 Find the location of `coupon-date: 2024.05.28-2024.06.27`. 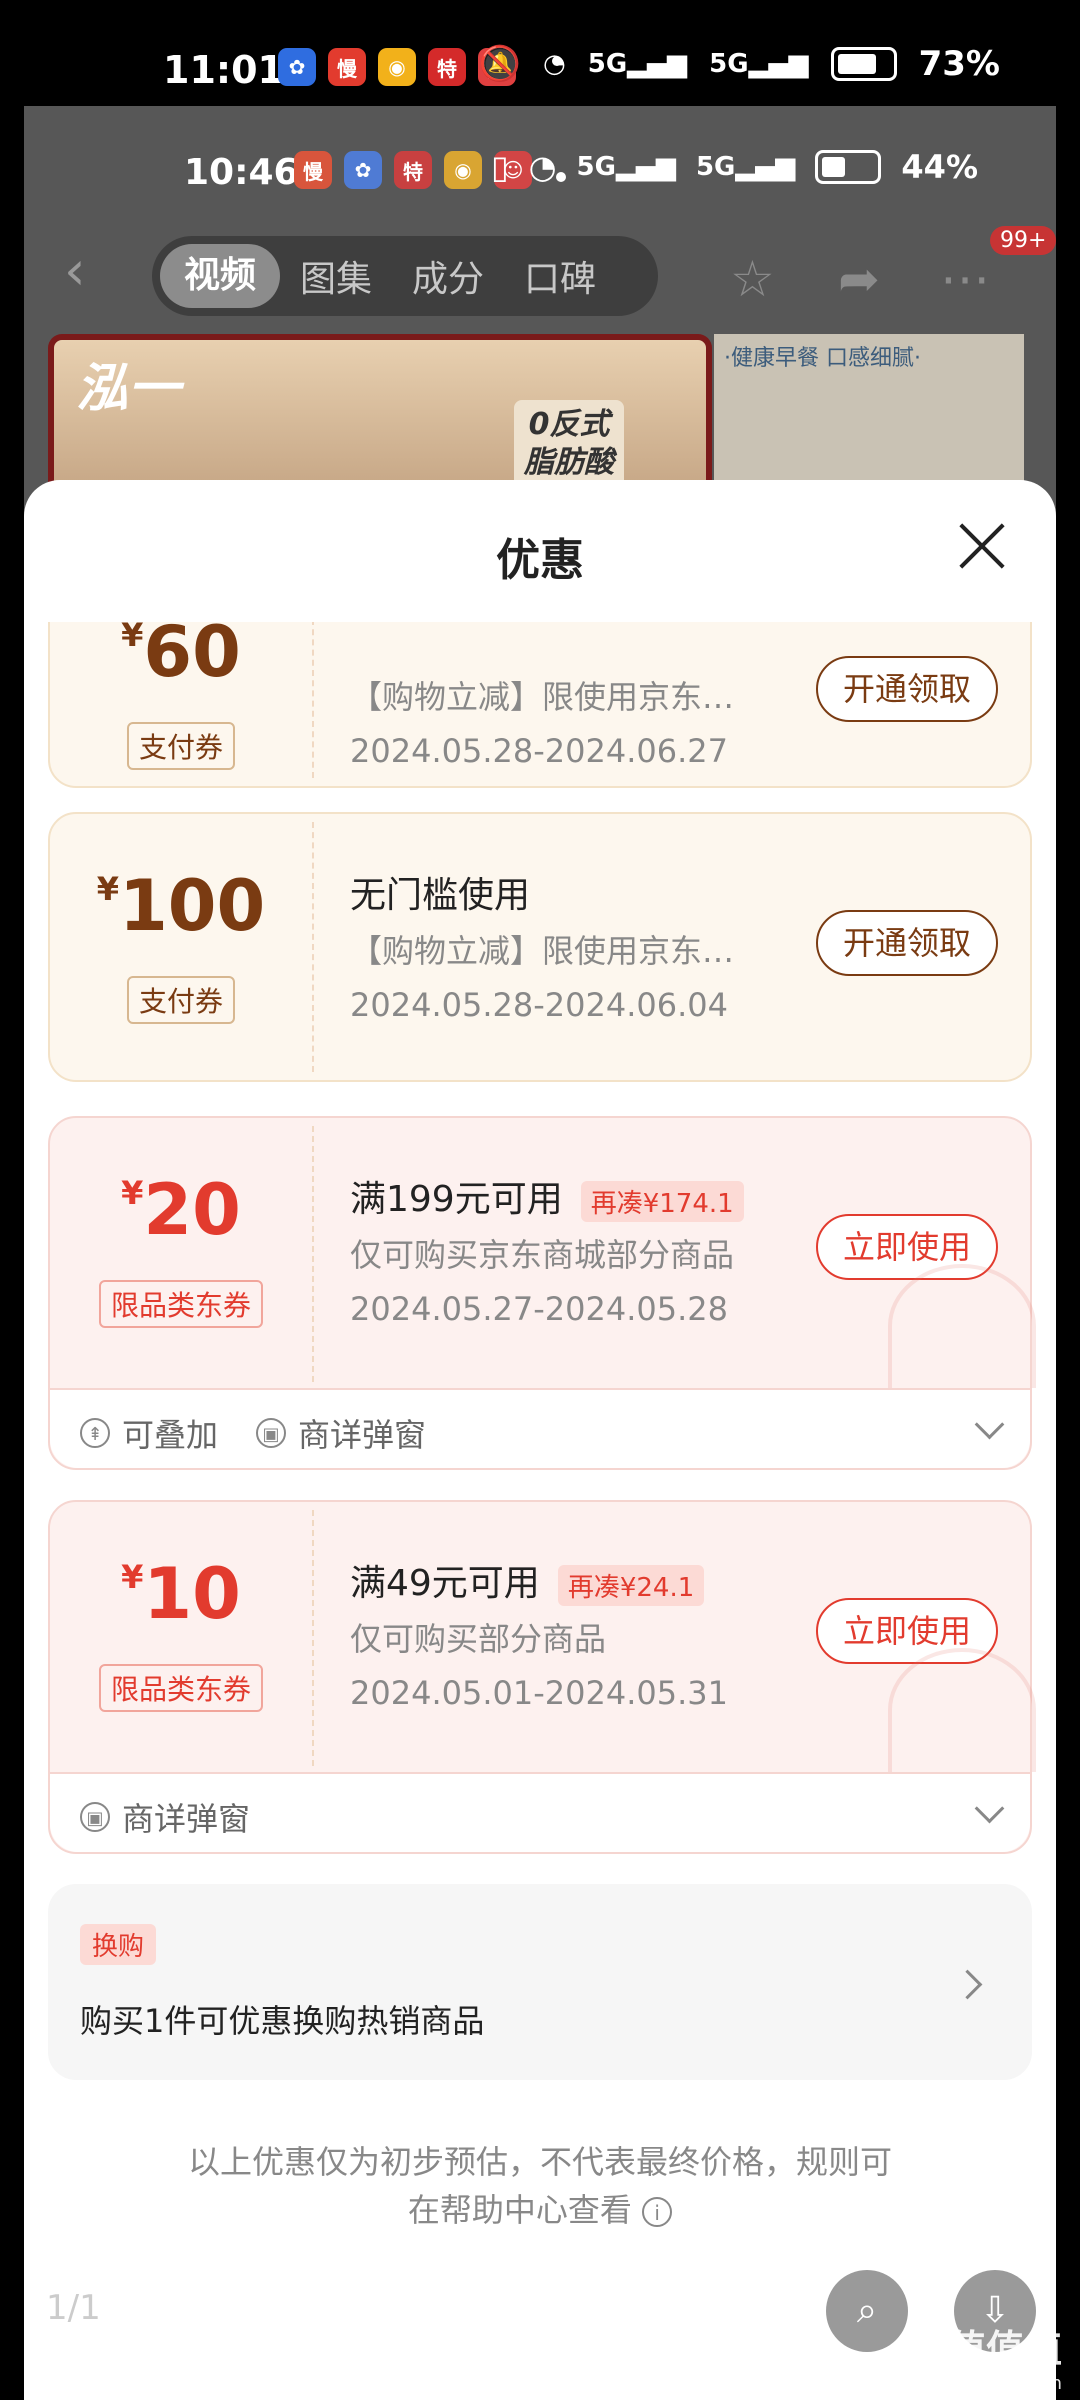

coupon-date: 2024.05.28-2024.06.27 is located at coordinates (539, 751).